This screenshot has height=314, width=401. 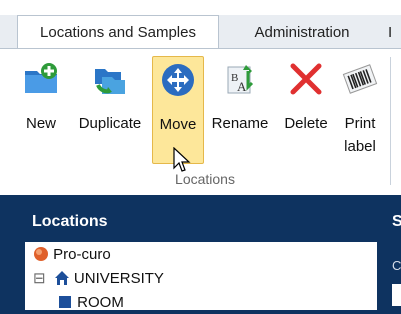 What do you see at coordinates (182, 159) in the screenshot?
I see `mouse-pointer-icon` at bounding box center [182, 159].